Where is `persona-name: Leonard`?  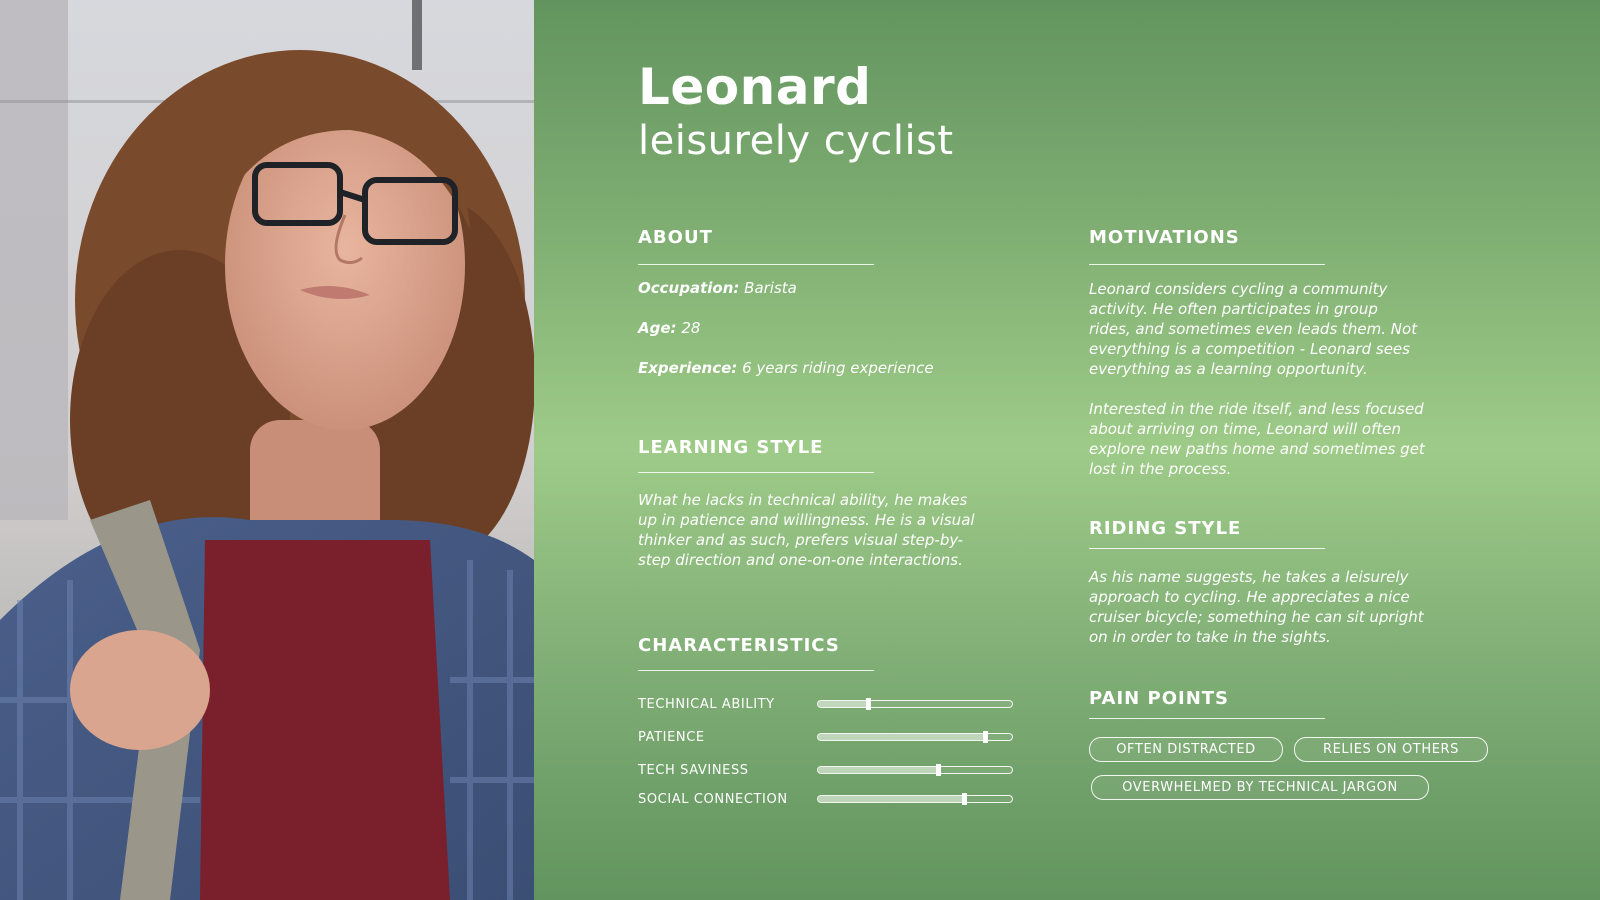
persona-name: Leonard is located at coordinates (755, 87).